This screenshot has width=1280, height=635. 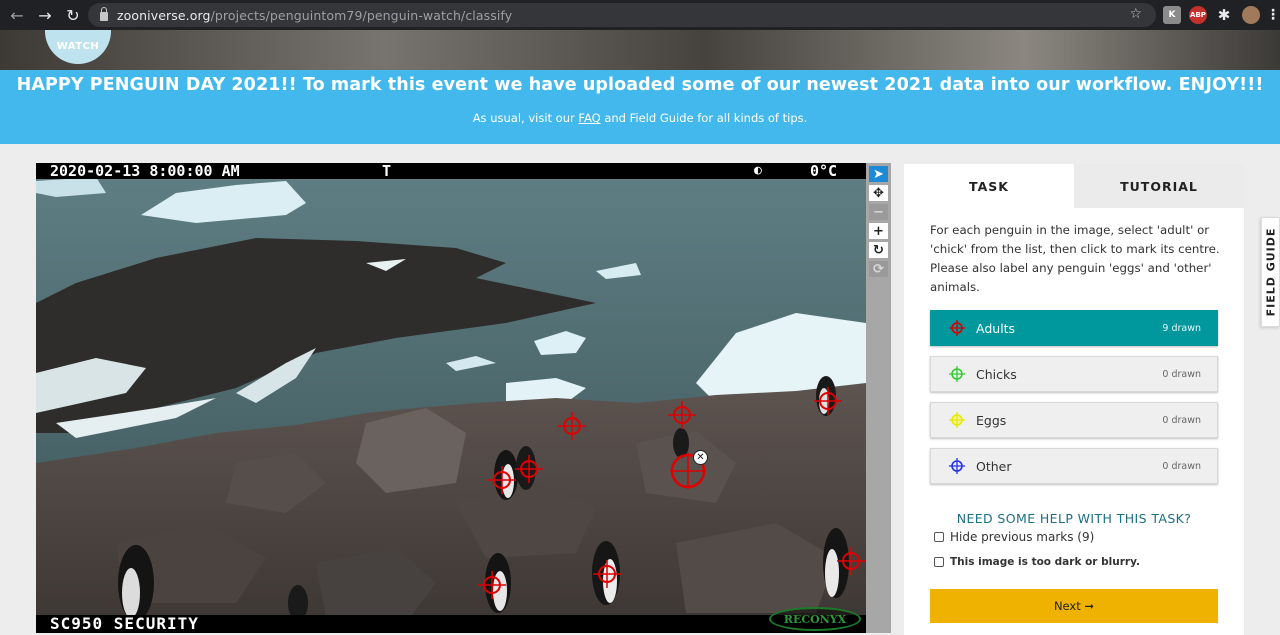 I want to click on reset-icon: ⟳, so click(x=878, y=269).